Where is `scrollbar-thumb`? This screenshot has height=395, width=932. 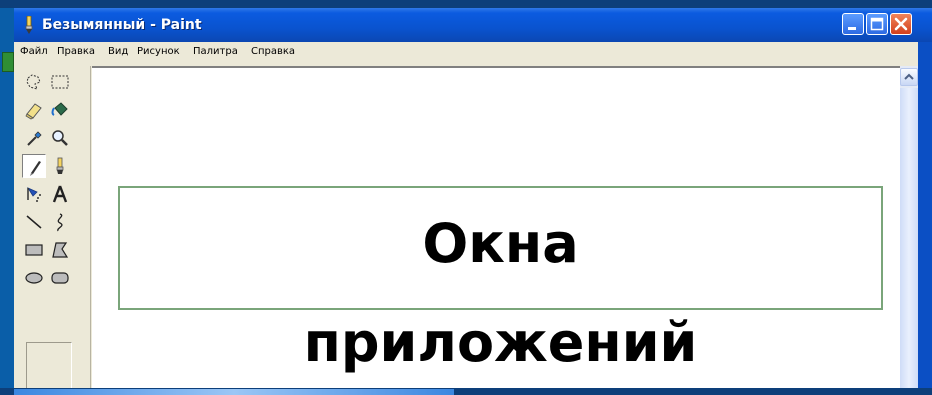 scrollbar-thumb is located at coordinates (909, 241).